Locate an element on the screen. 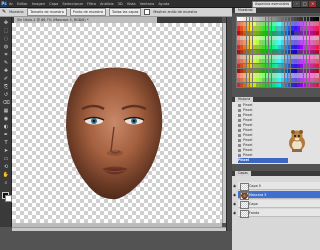 Image resolution: width=320 pixels, height=250 pixels. workspace-background is located at coordinates (116, 240).